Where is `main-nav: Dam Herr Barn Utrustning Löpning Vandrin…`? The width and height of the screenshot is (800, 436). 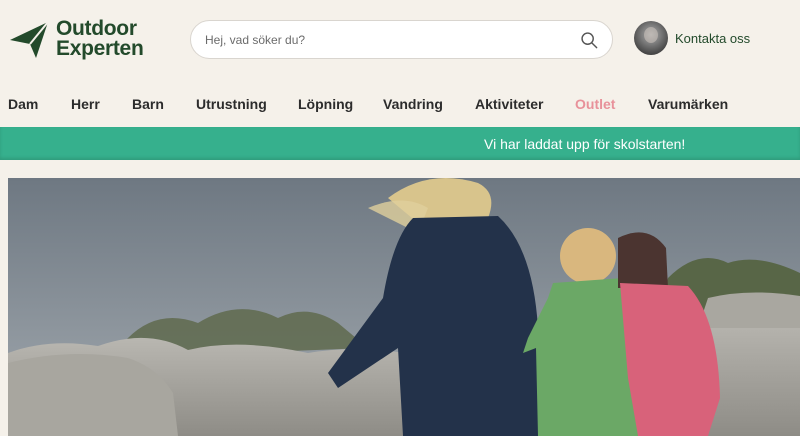
main-nav: Dam Herr Barn Utrustning Löpning Vandrin… is located at coordinates (400, 105).